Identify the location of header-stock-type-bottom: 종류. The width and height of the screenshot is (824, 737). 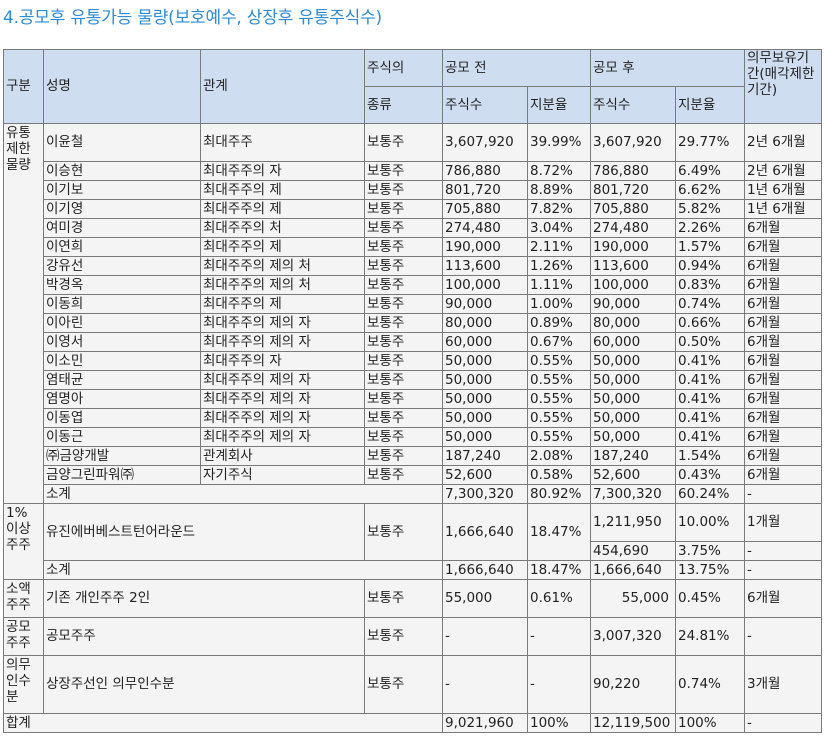
(403, 105).